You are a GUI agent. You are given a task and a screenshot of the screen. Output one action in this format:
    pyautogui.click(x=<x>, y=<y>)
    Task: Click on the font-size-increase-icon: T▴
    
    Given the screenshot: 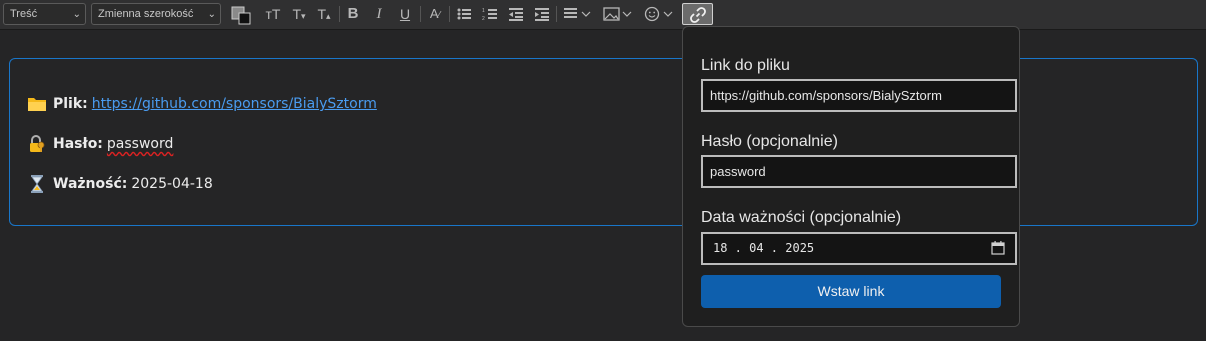 What is the action you would take?
    pyautogui.click(x=324, y=14)
    